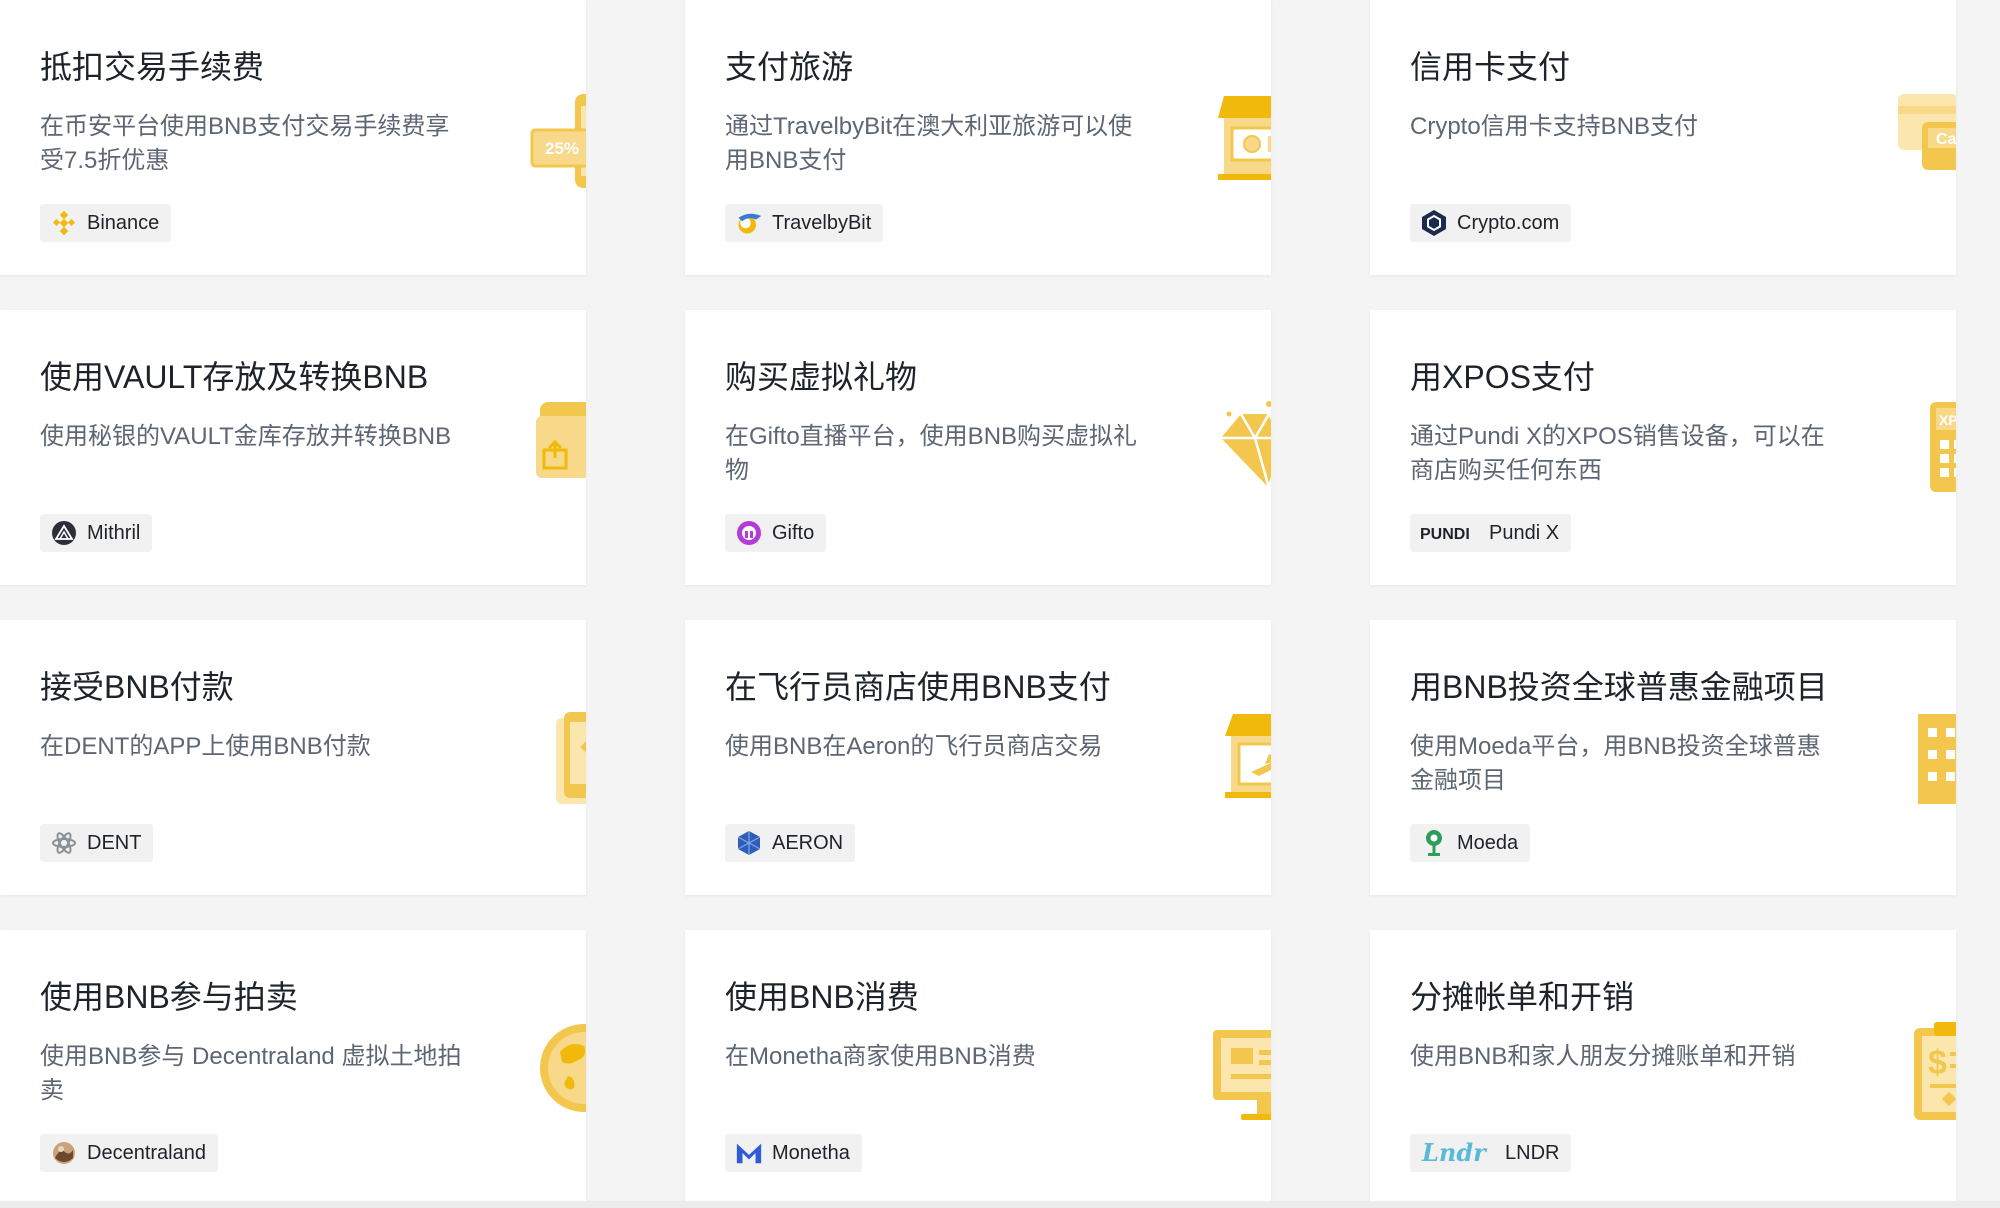 The height and width of the screenshot is (1208, 2000). What do you see at coordinates (571, 758) in the screenshot?
I see `phone-bnb-icon` at bounding box center [571, 758].